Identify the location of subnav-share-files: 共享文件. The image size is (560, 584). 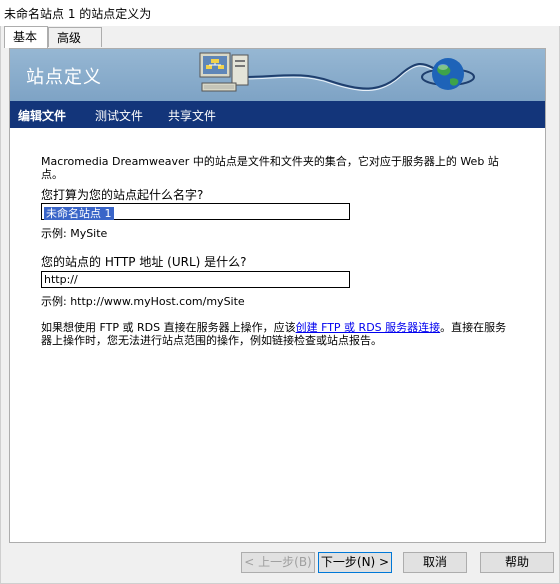
(192, 115).